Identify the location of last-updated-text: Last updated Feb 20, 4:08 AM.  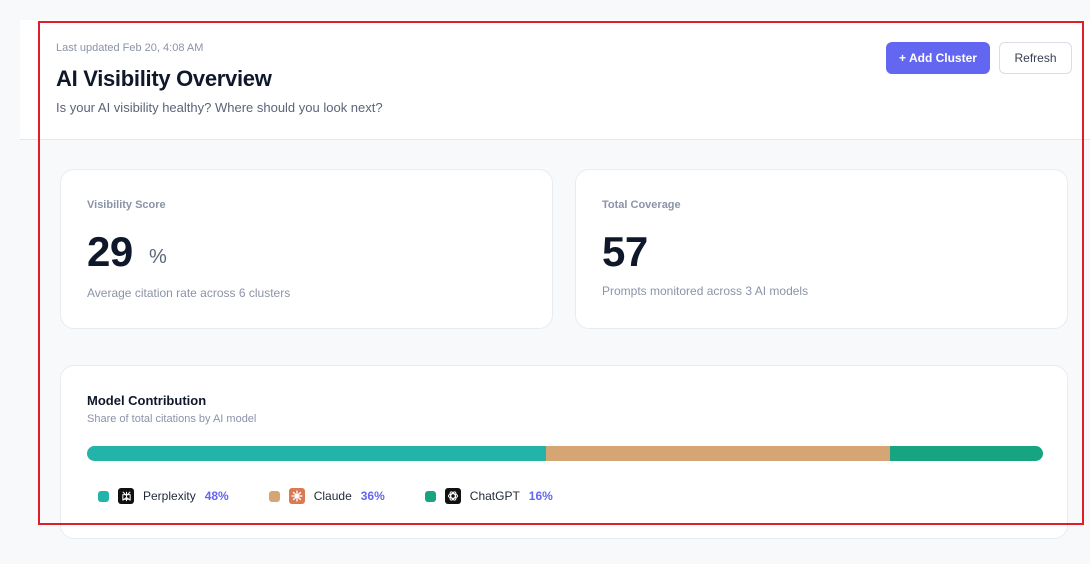
(130, 48).